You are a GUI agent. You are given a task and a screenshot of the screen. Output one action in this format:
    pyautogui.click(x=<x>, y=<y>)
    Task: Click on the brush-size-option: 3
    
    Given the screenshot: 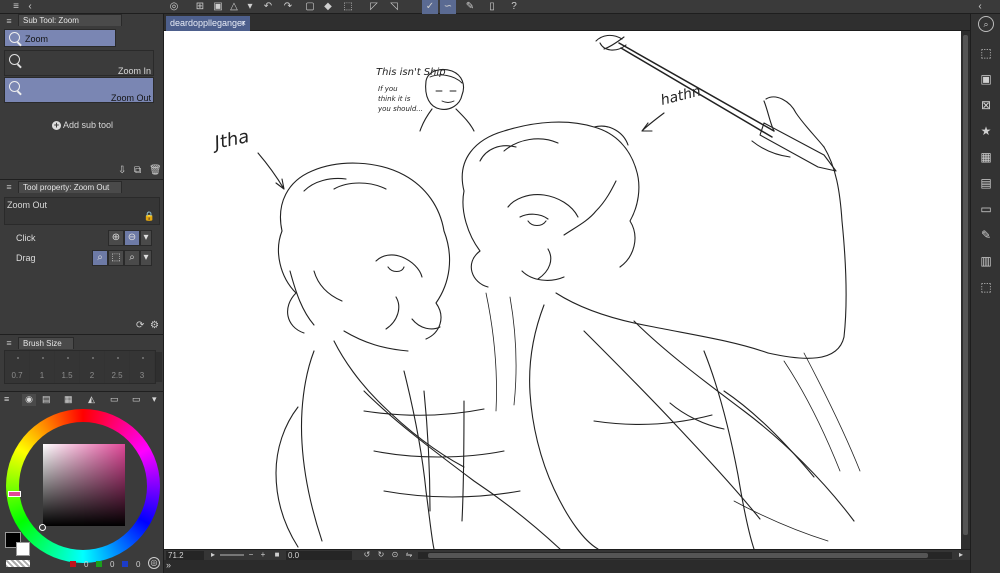 What is the action you would take?
    pyautogui.click(x=142, y=367)
    